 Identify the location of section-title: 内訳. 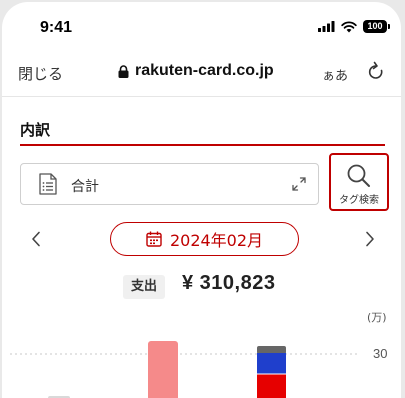
(35, 130).